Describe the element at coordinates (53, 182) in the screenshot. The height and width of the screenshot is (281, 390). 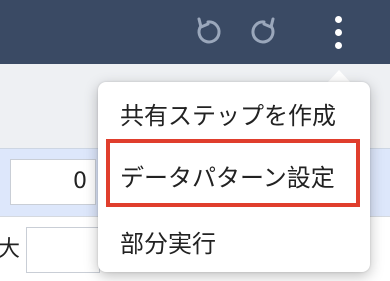
I see `value-input: 0` at that location.